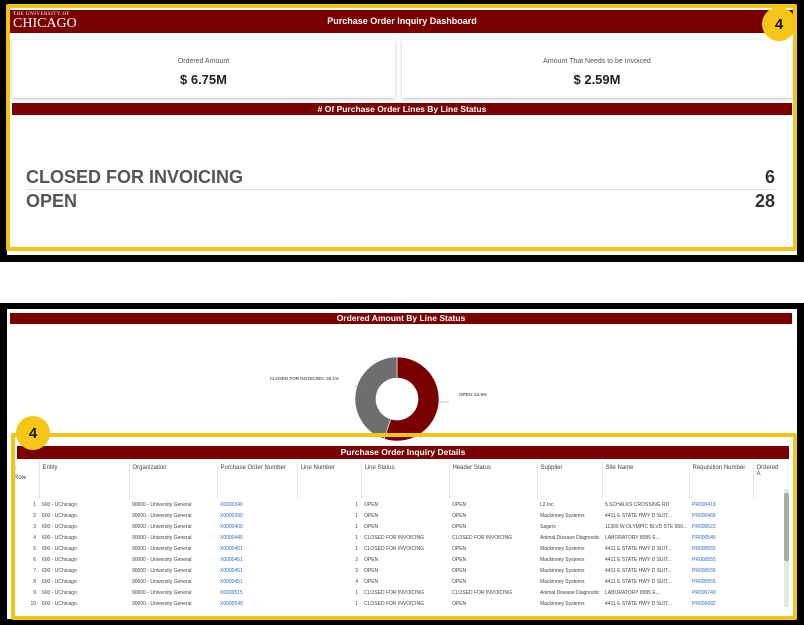  I want to click on donut-label-open: OPEN: 54.9%, so click(473, 394).